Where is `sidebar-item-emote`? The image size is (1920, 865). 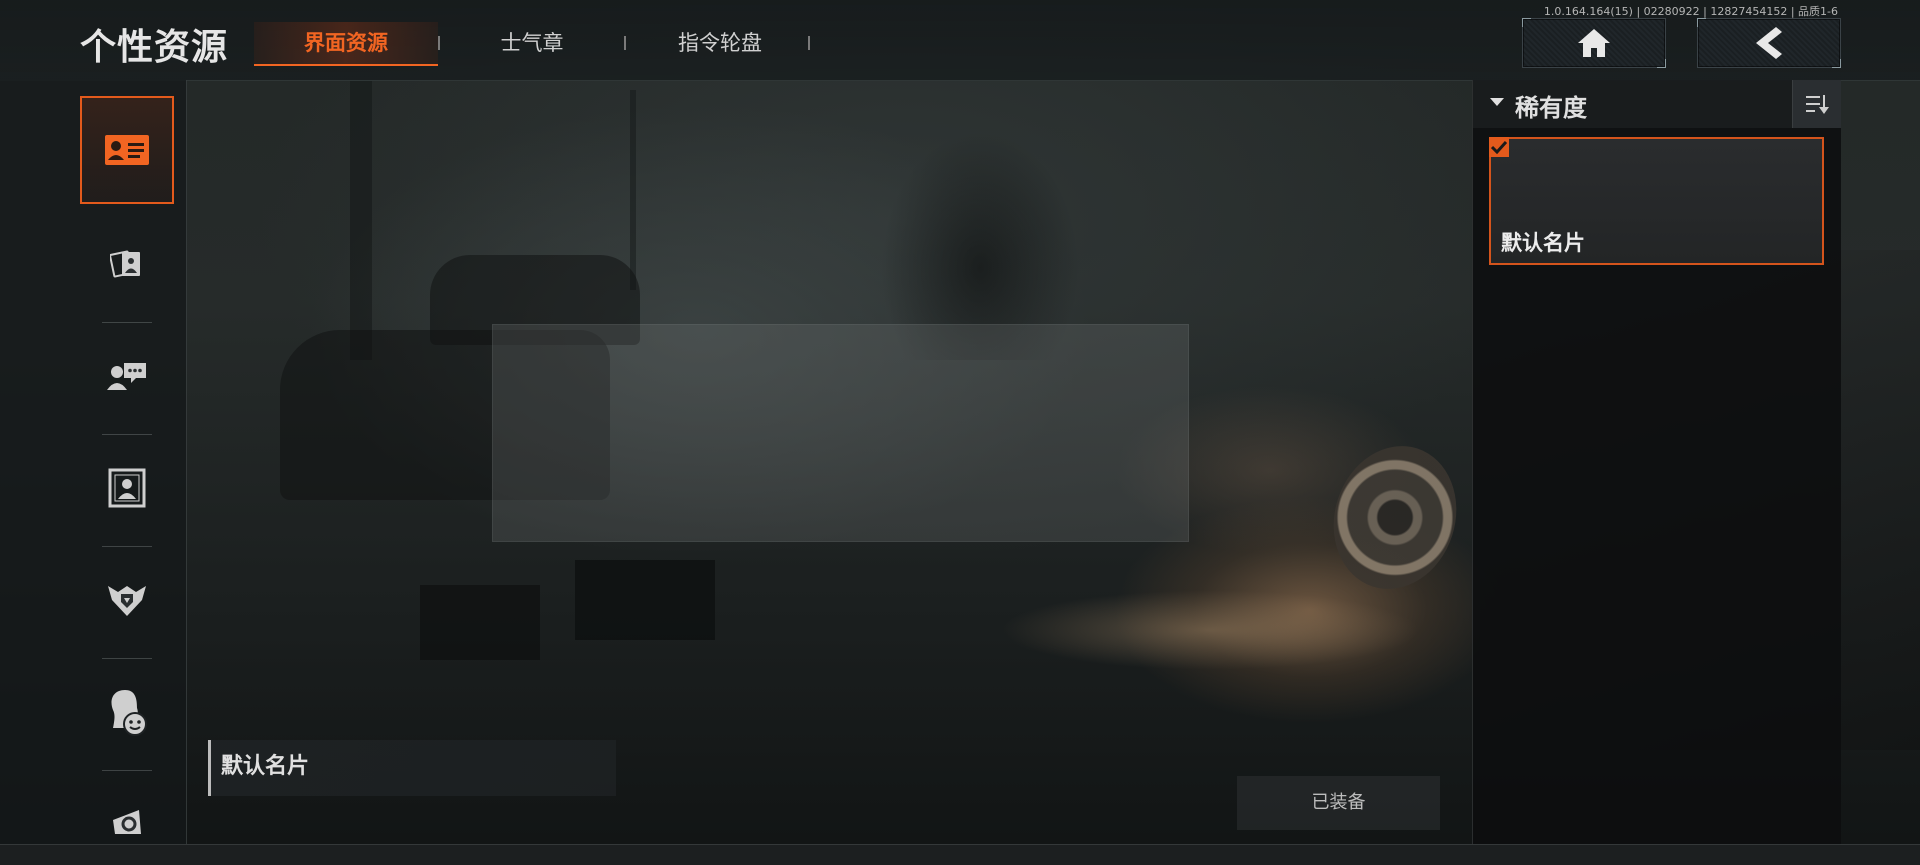 sidebar-item-emote is located at coordinates (127, 712).